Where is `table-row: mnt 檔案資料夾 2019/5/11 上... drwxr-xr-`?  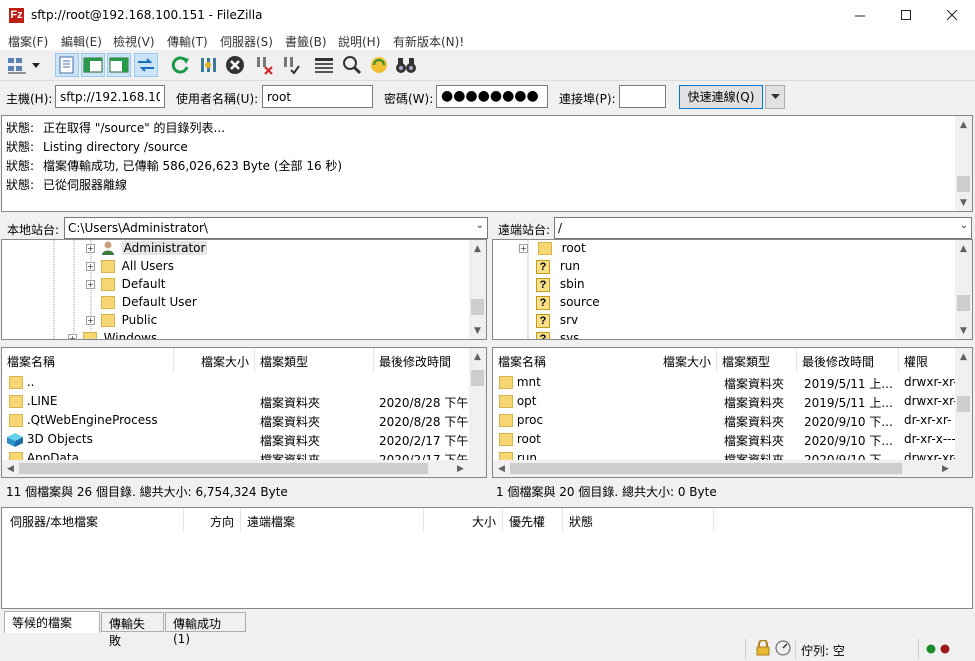
table-row: mnt 檔案資料夾 2019/5/11 上... drwxr-xr- is located at coordinates (725, 382).